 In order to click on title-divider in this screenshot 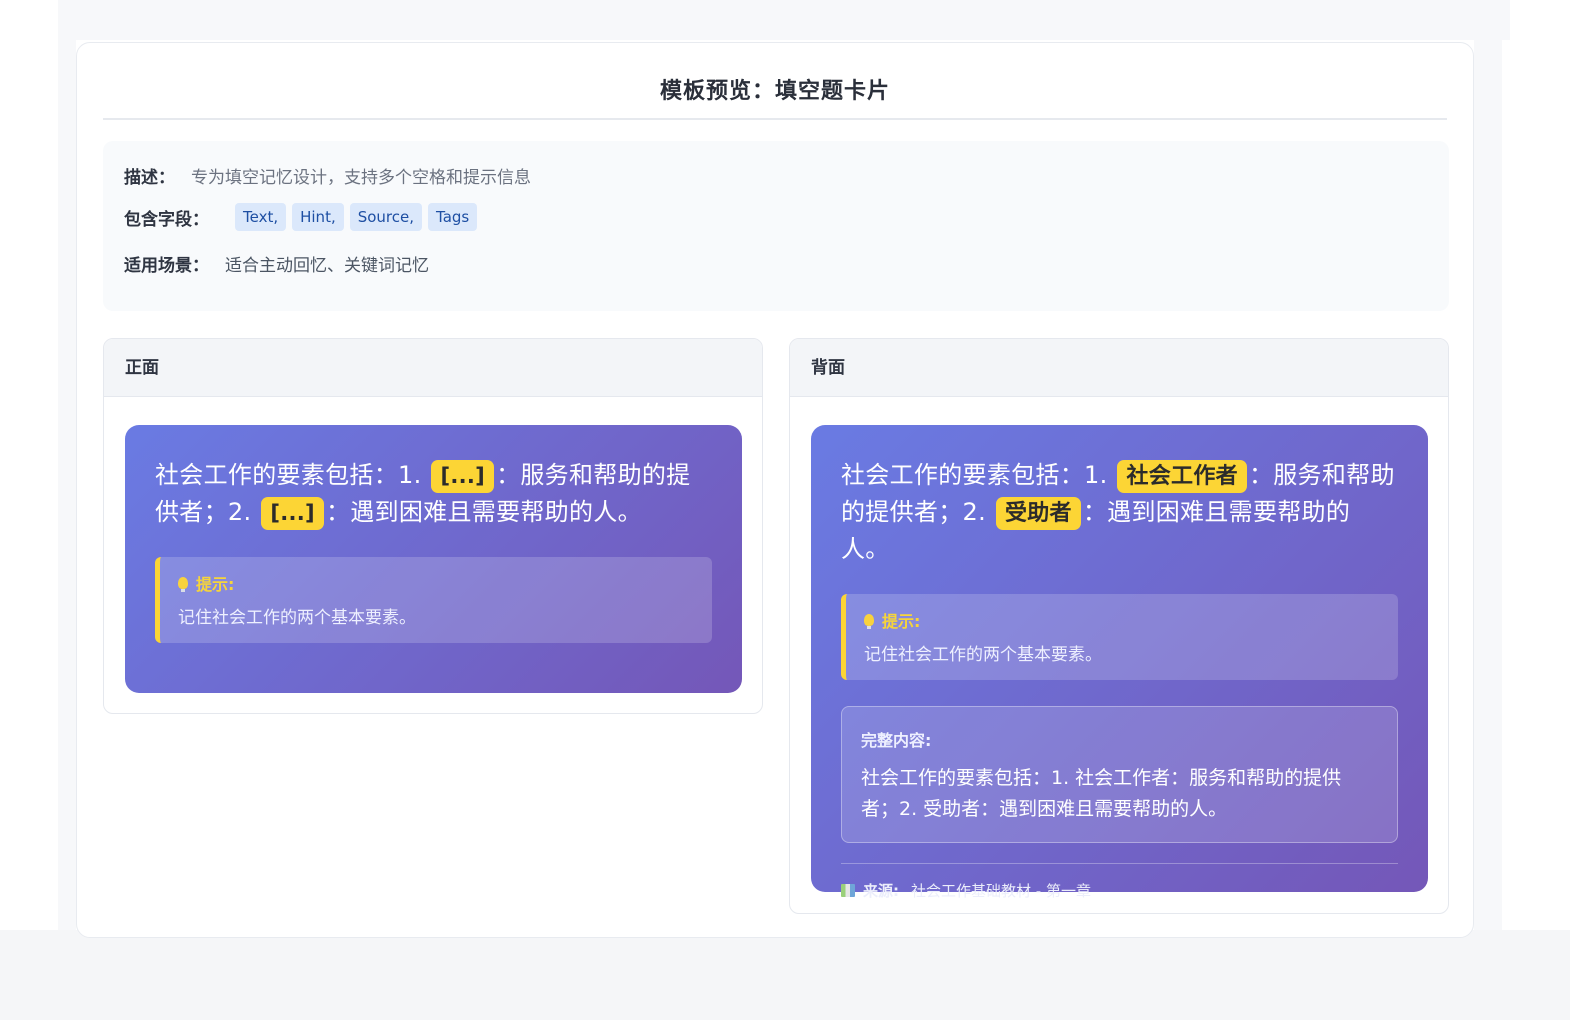, I will do `click(775, 119)`.